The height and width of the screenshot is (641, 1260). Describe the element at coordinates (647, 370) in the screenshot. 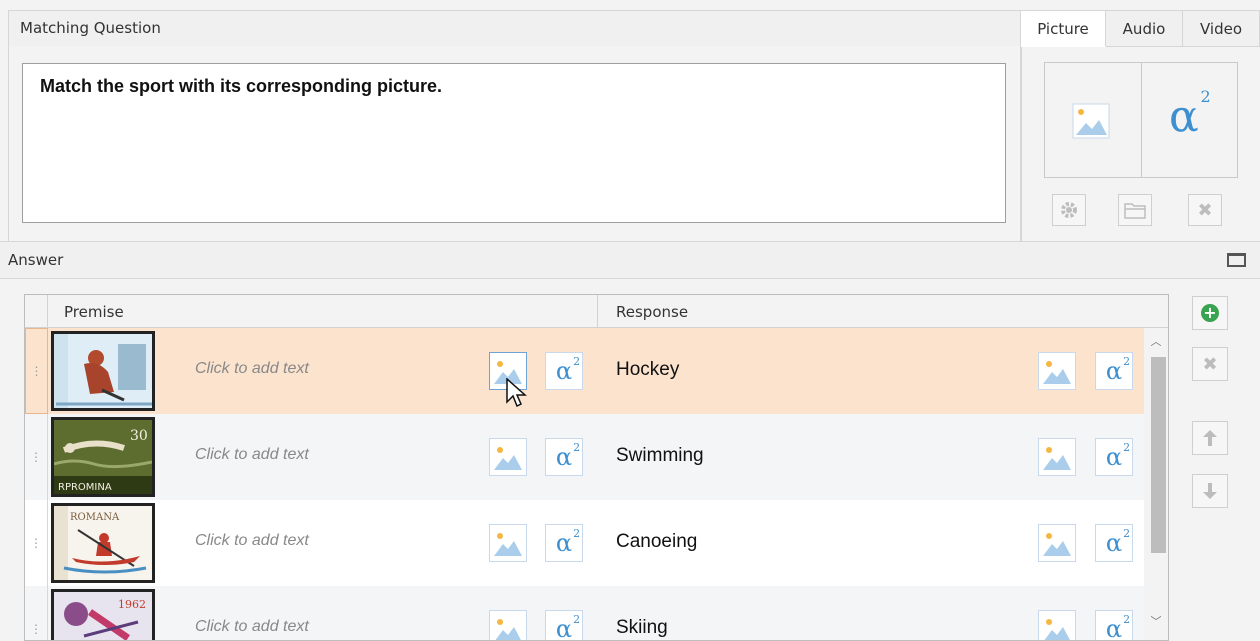

I see `response-text: Hockey` at that location.